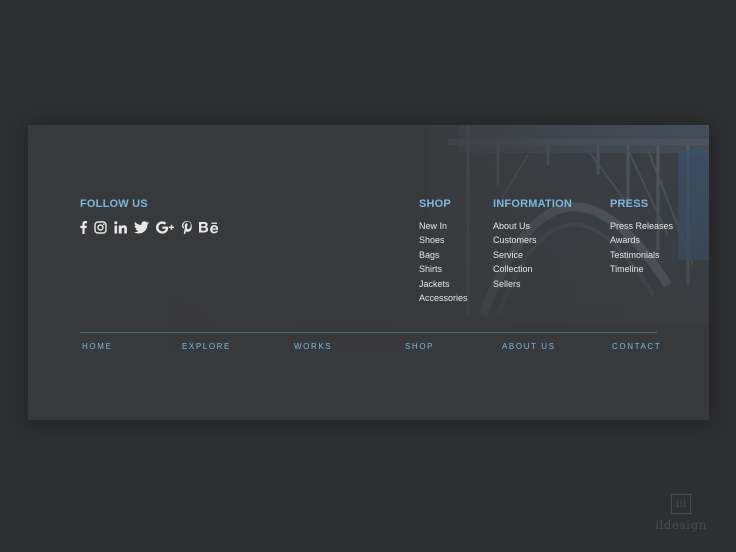 The height and width of the screenshot is (552, 736). I want to click on press-title: PRESS, so click(629, 204).